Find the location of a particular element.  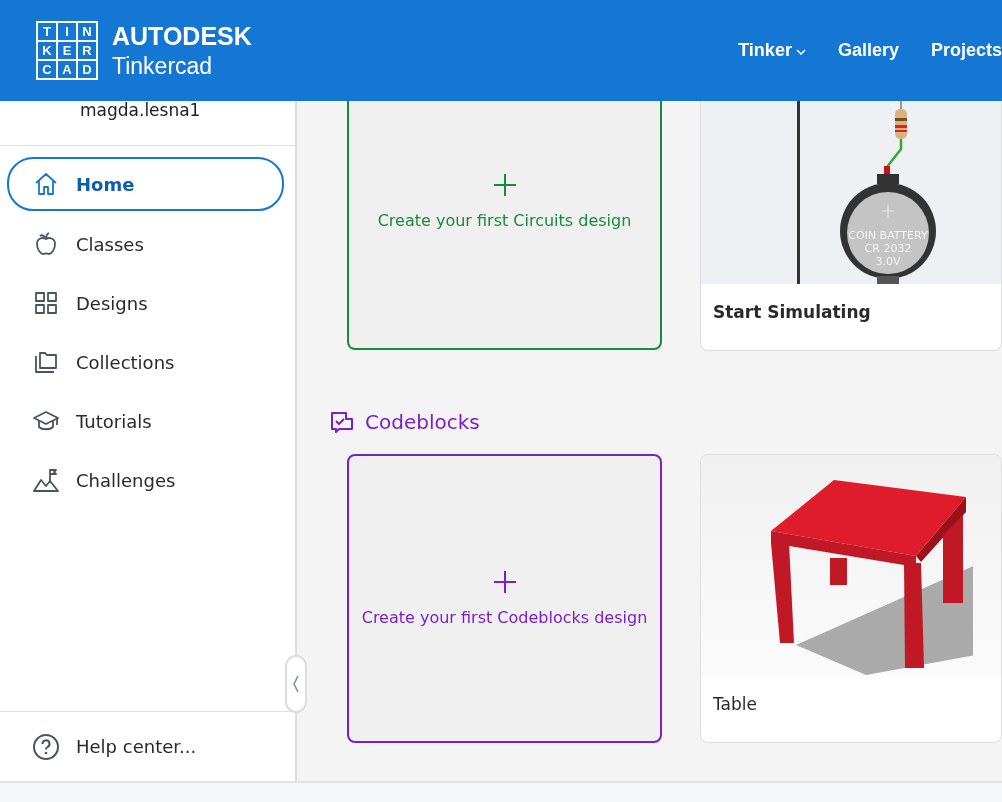

help-icon is located at coordinates (46, 746).